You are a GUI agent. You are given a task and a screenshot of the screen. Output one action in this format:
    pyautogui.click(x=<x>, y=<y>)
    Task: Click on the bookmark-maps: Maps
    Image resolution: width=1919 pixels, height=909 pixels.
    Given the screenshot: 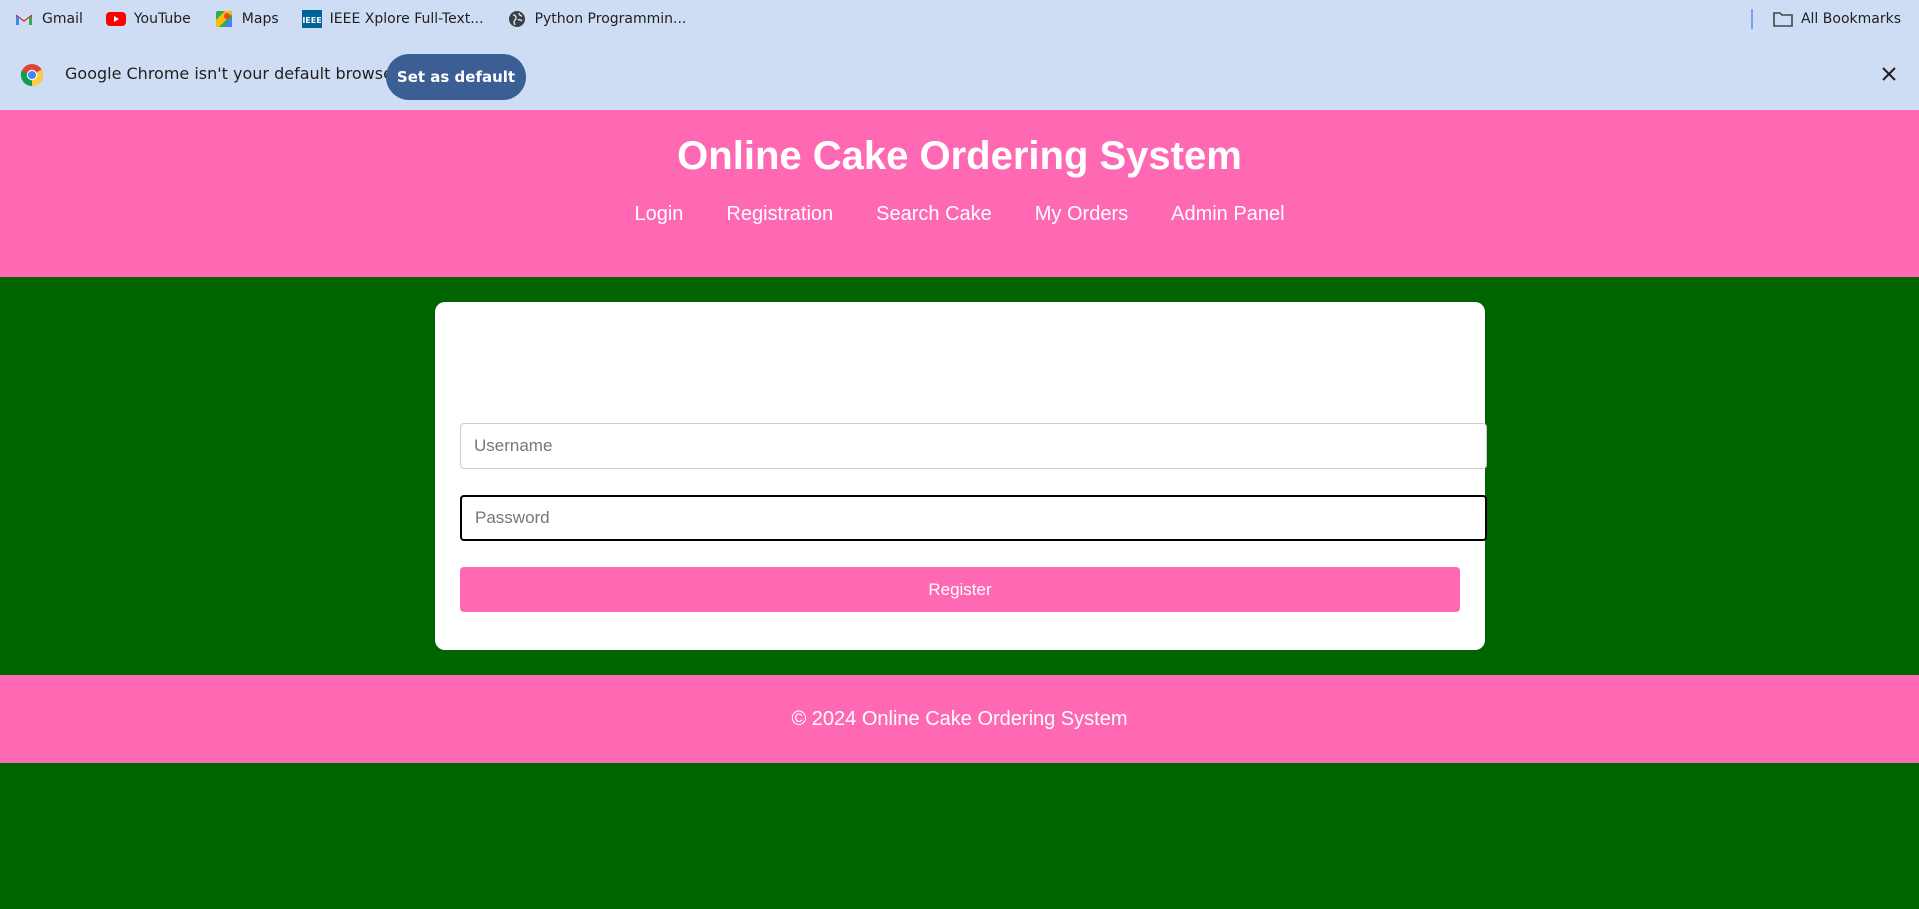 What is the action you would take?
    pyautogui.click(x=244, y=19)
    